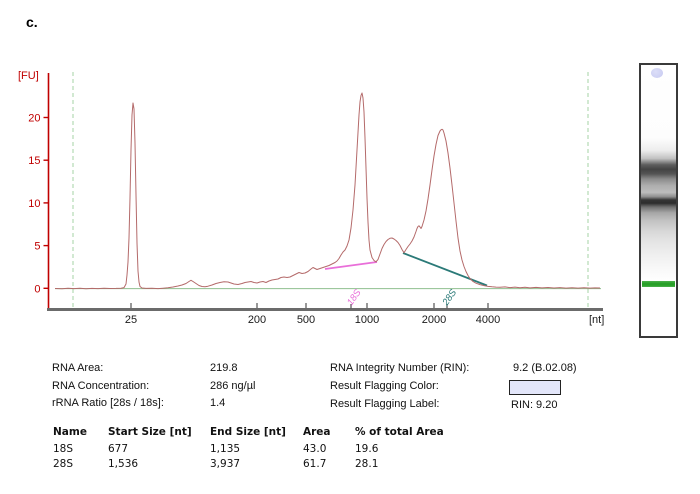 This screenshot has height=494, width=700. I want to click on x-axis-title: [nt], so click(596, 320).